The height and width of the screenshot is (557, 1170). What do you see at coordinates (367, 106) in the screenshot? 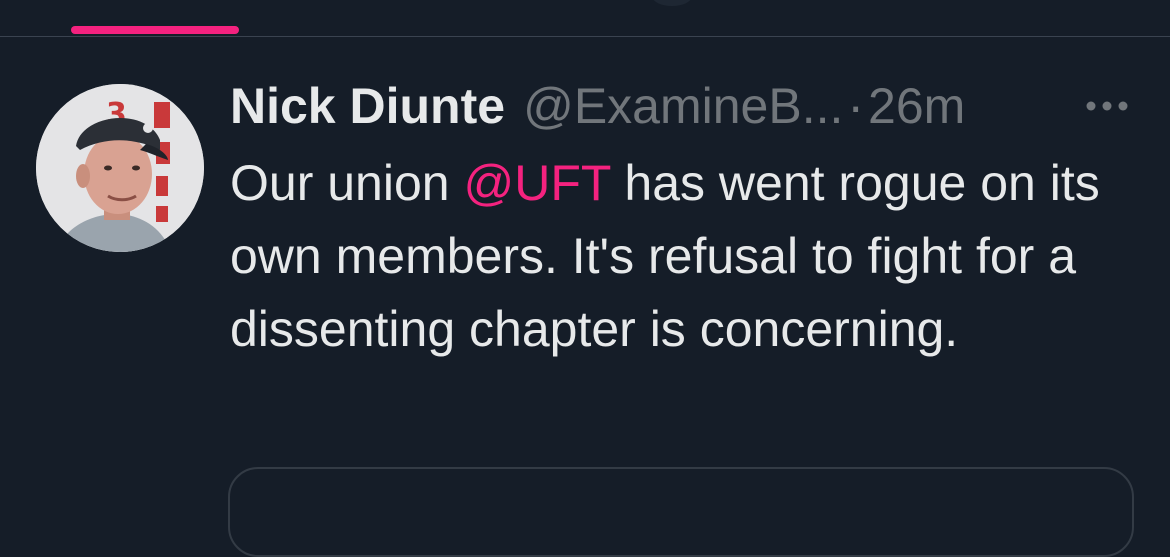
I see `display-name: Nick Diunte` at bounding box center [367, 106].